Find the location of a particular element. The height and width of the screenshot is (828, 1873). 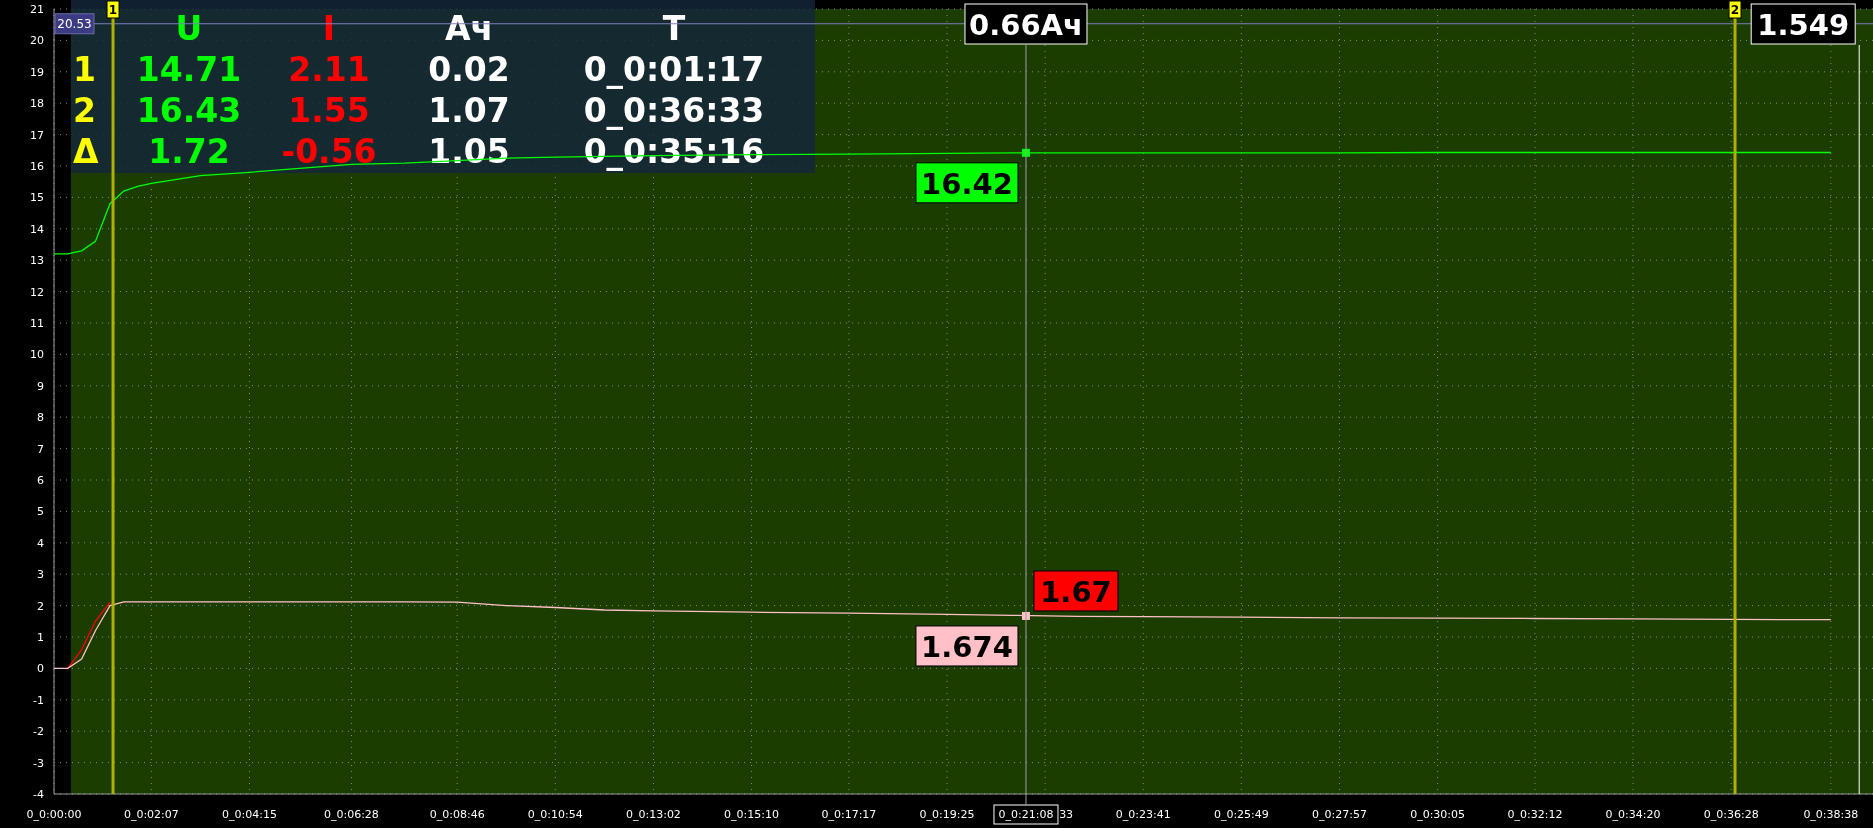

y-axis-label: 20 is located at coordinates (37, 41).